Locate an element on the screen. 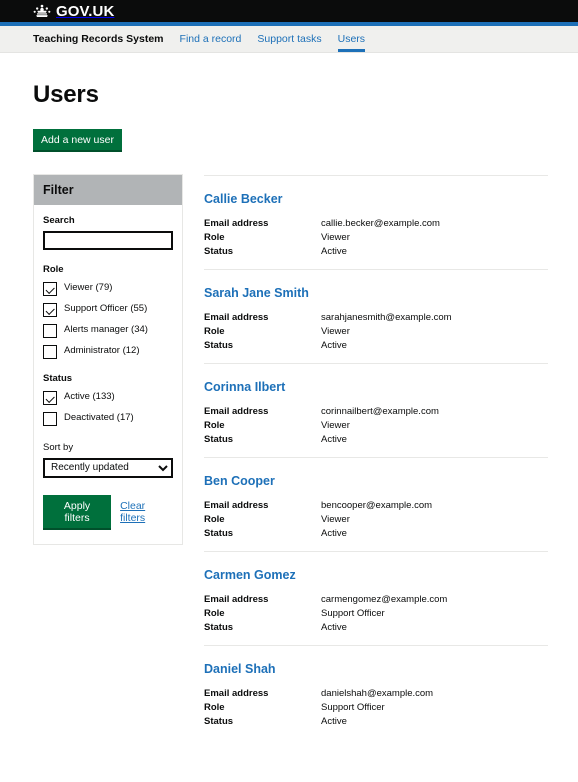 The width and height of the screenshot is (578, 782). user-detail-email: Email address carmengomez@example.com is located at coordinates (376, 599).